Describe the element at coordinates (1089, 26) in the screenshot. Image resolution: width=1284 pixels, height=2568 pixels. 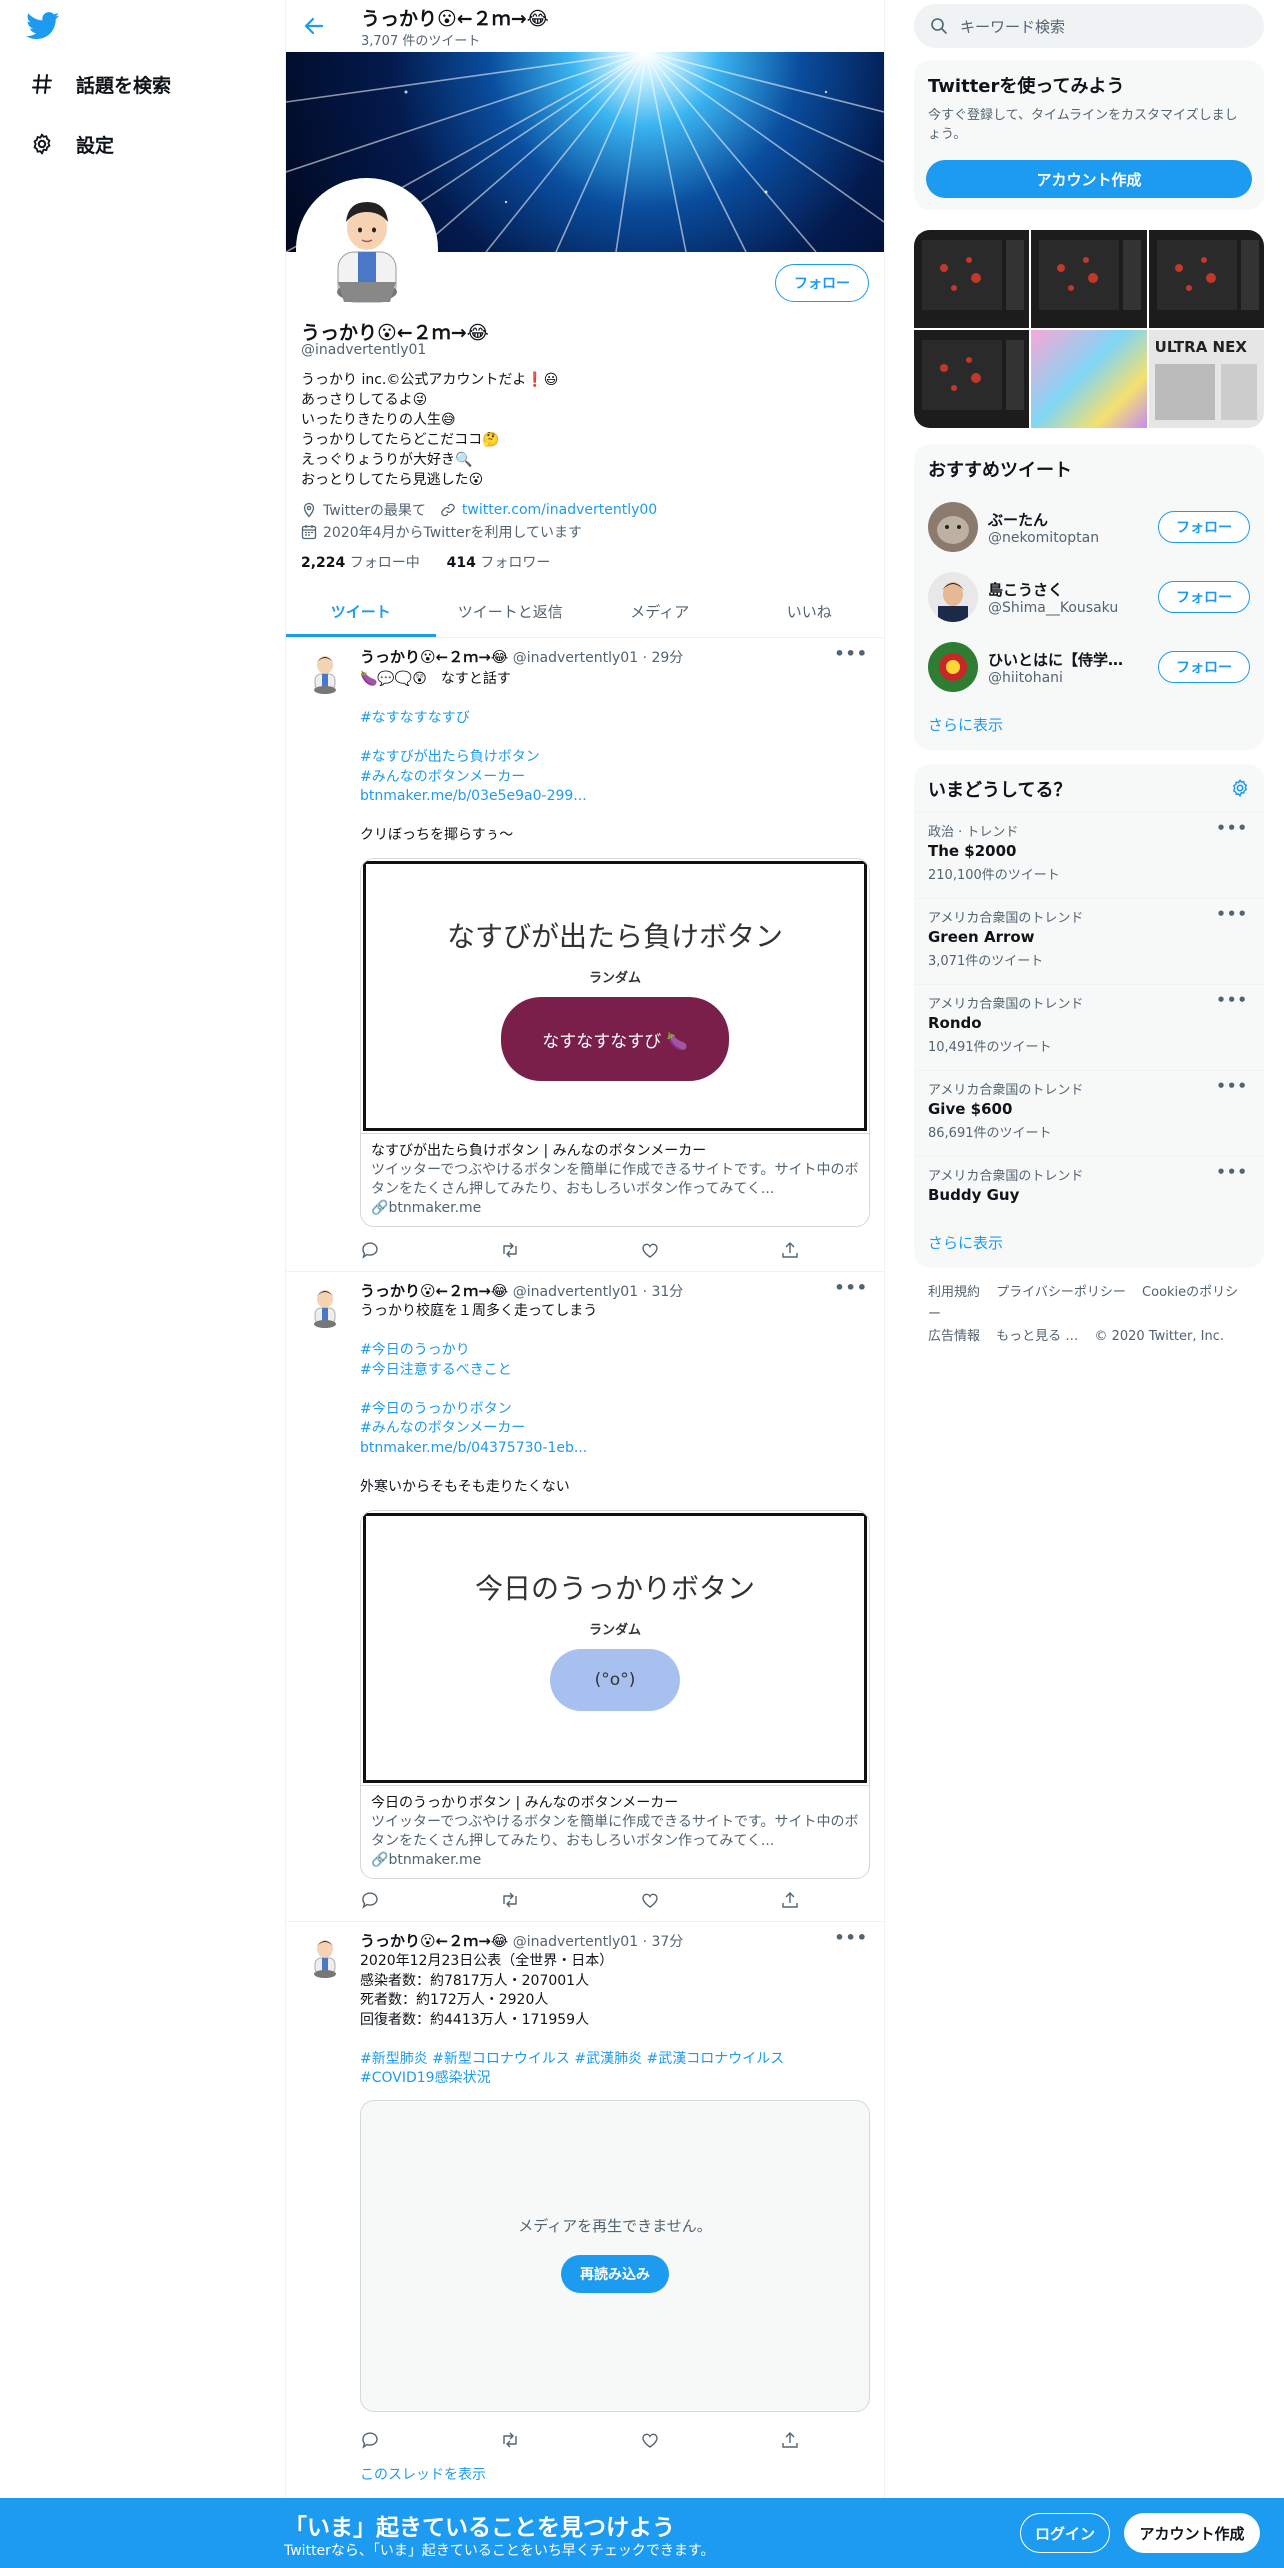
I see `search-input: キーワード検索` at that location.